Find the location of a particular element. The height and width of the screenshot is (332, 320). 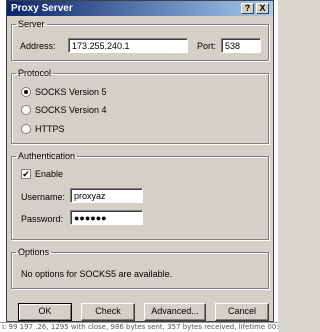

options-group: Options is located at coordinates (140, 268).